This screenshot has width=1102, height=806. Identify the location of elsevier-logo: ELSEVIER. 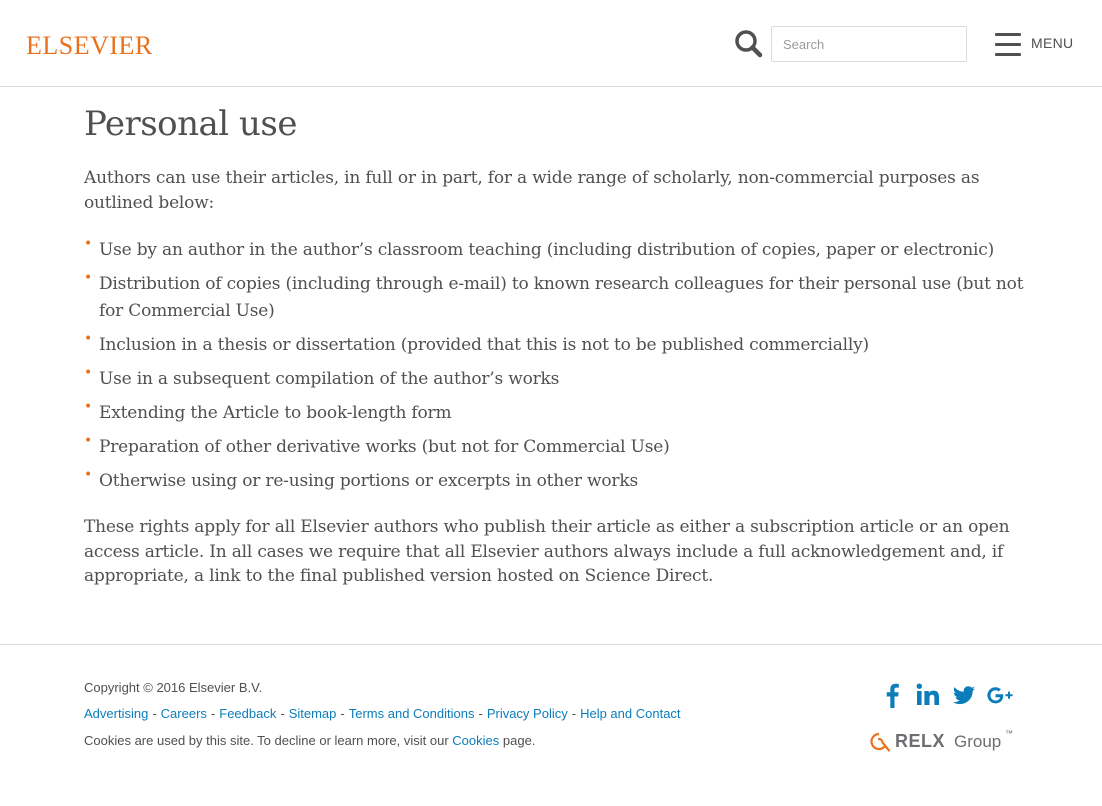
(89, 46).